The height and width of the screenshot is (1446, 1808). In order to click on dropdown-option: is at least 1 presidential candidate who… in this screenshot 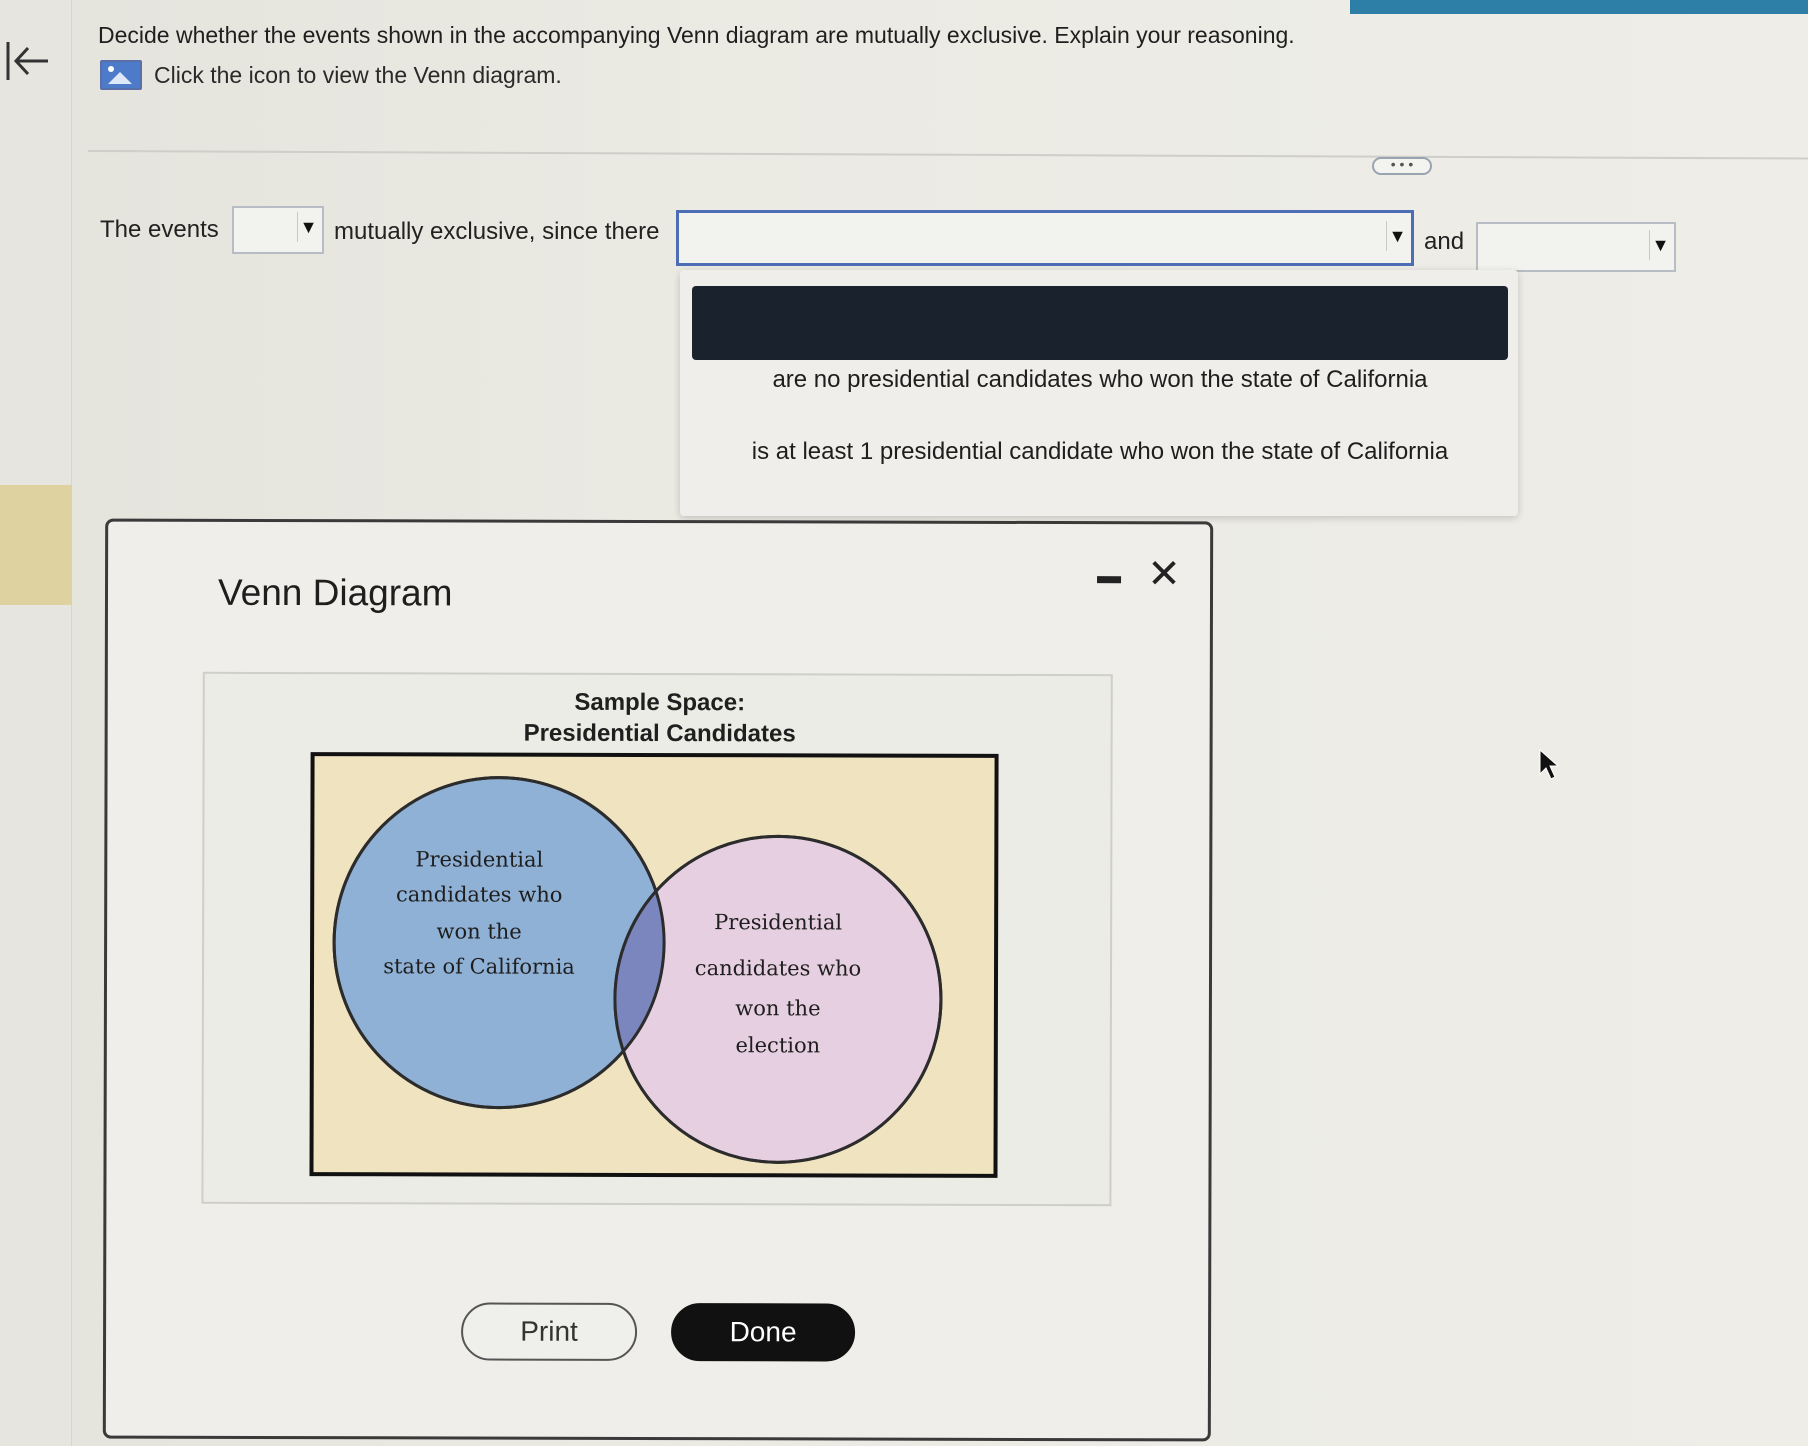, I will do `click(1100, 452)`.